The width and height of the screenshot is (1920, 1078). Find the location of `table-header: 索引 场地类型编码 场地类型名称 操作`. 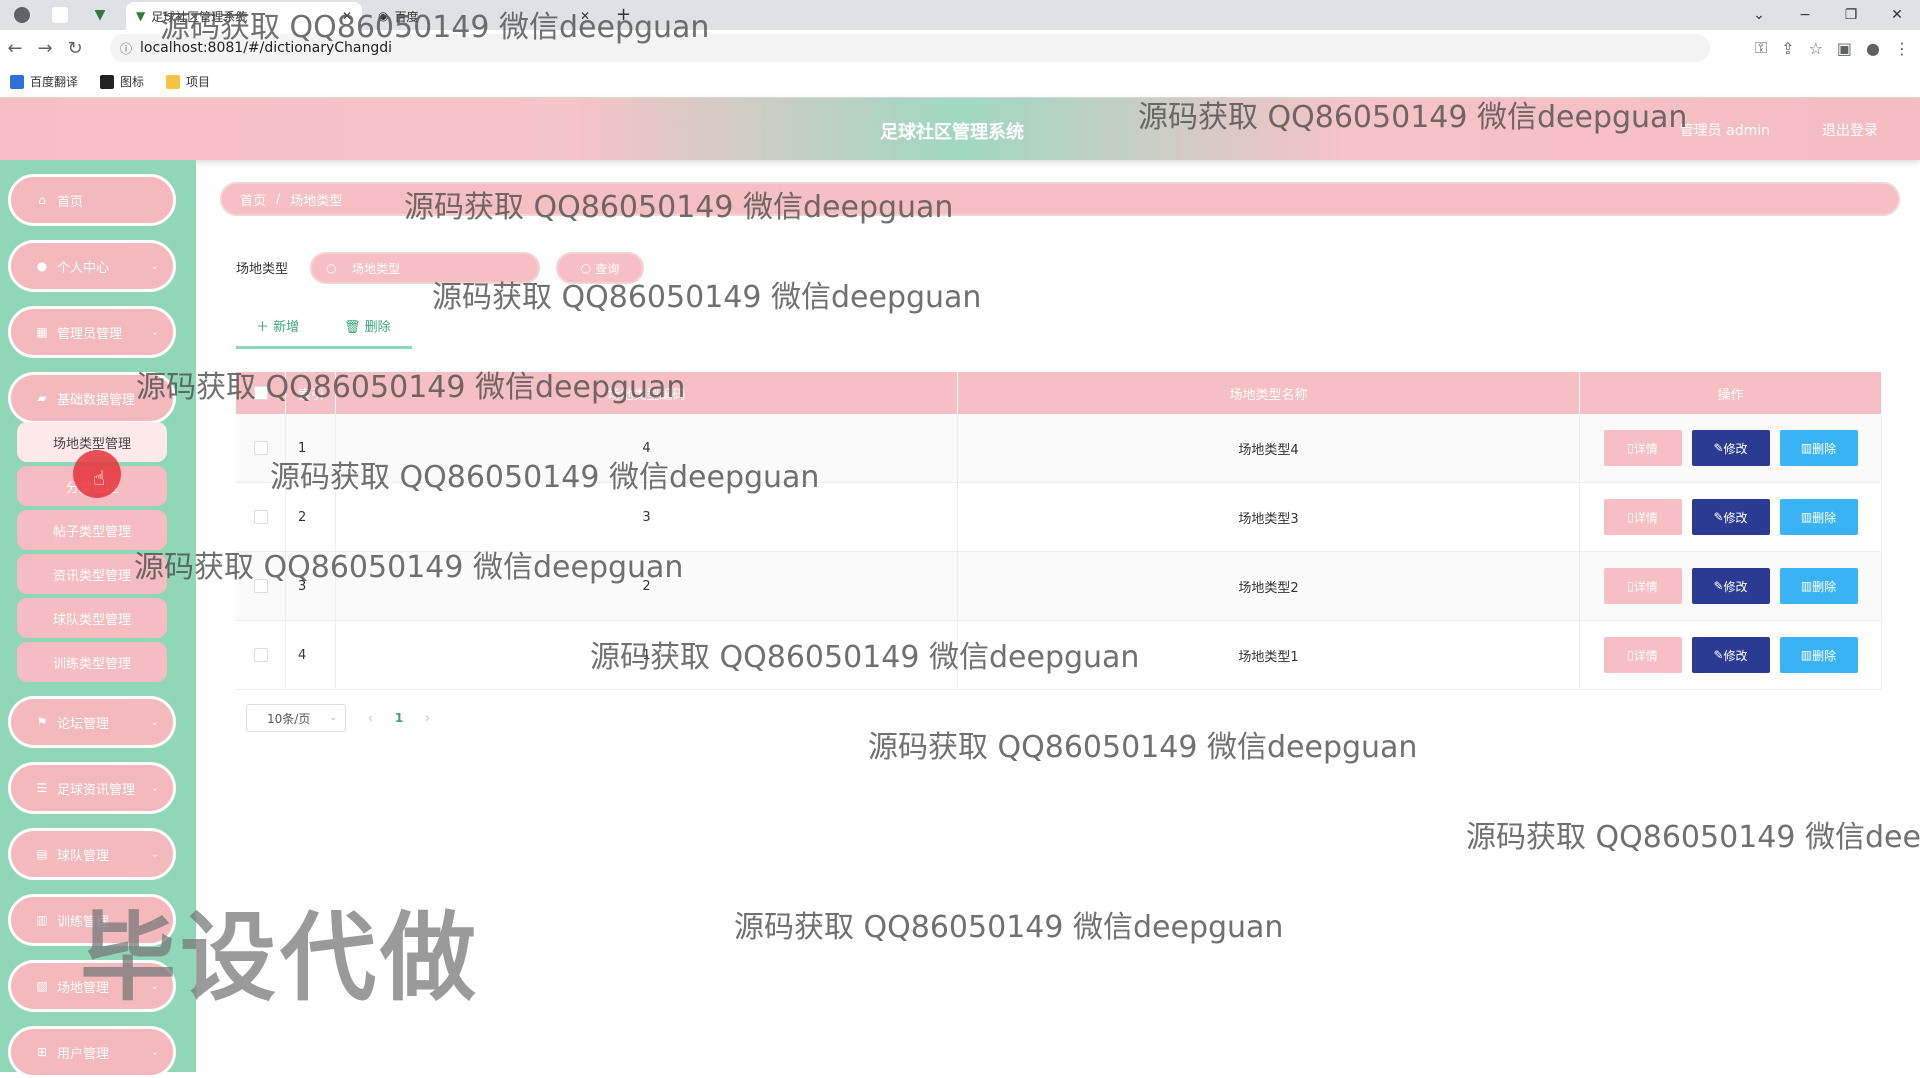

table-header: 索引 场地类型编码 场地类型名称 操作 is located at coordinates (1059, 393).